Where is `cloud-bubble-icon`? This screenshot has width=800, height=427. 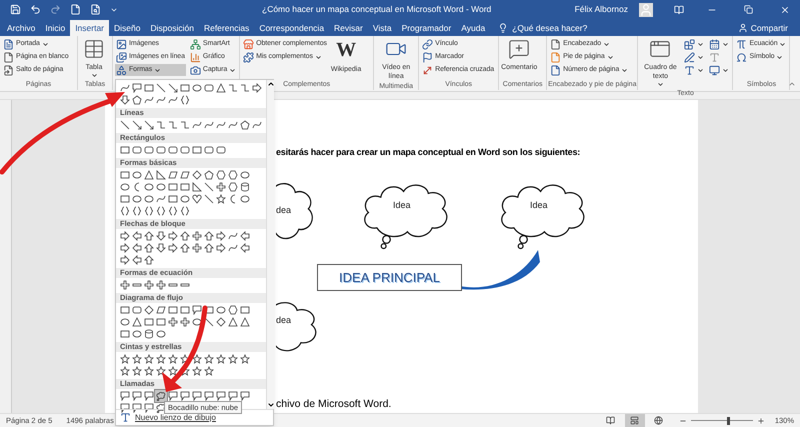
cloud-bubble-icon is located at coordinates (161, 408).